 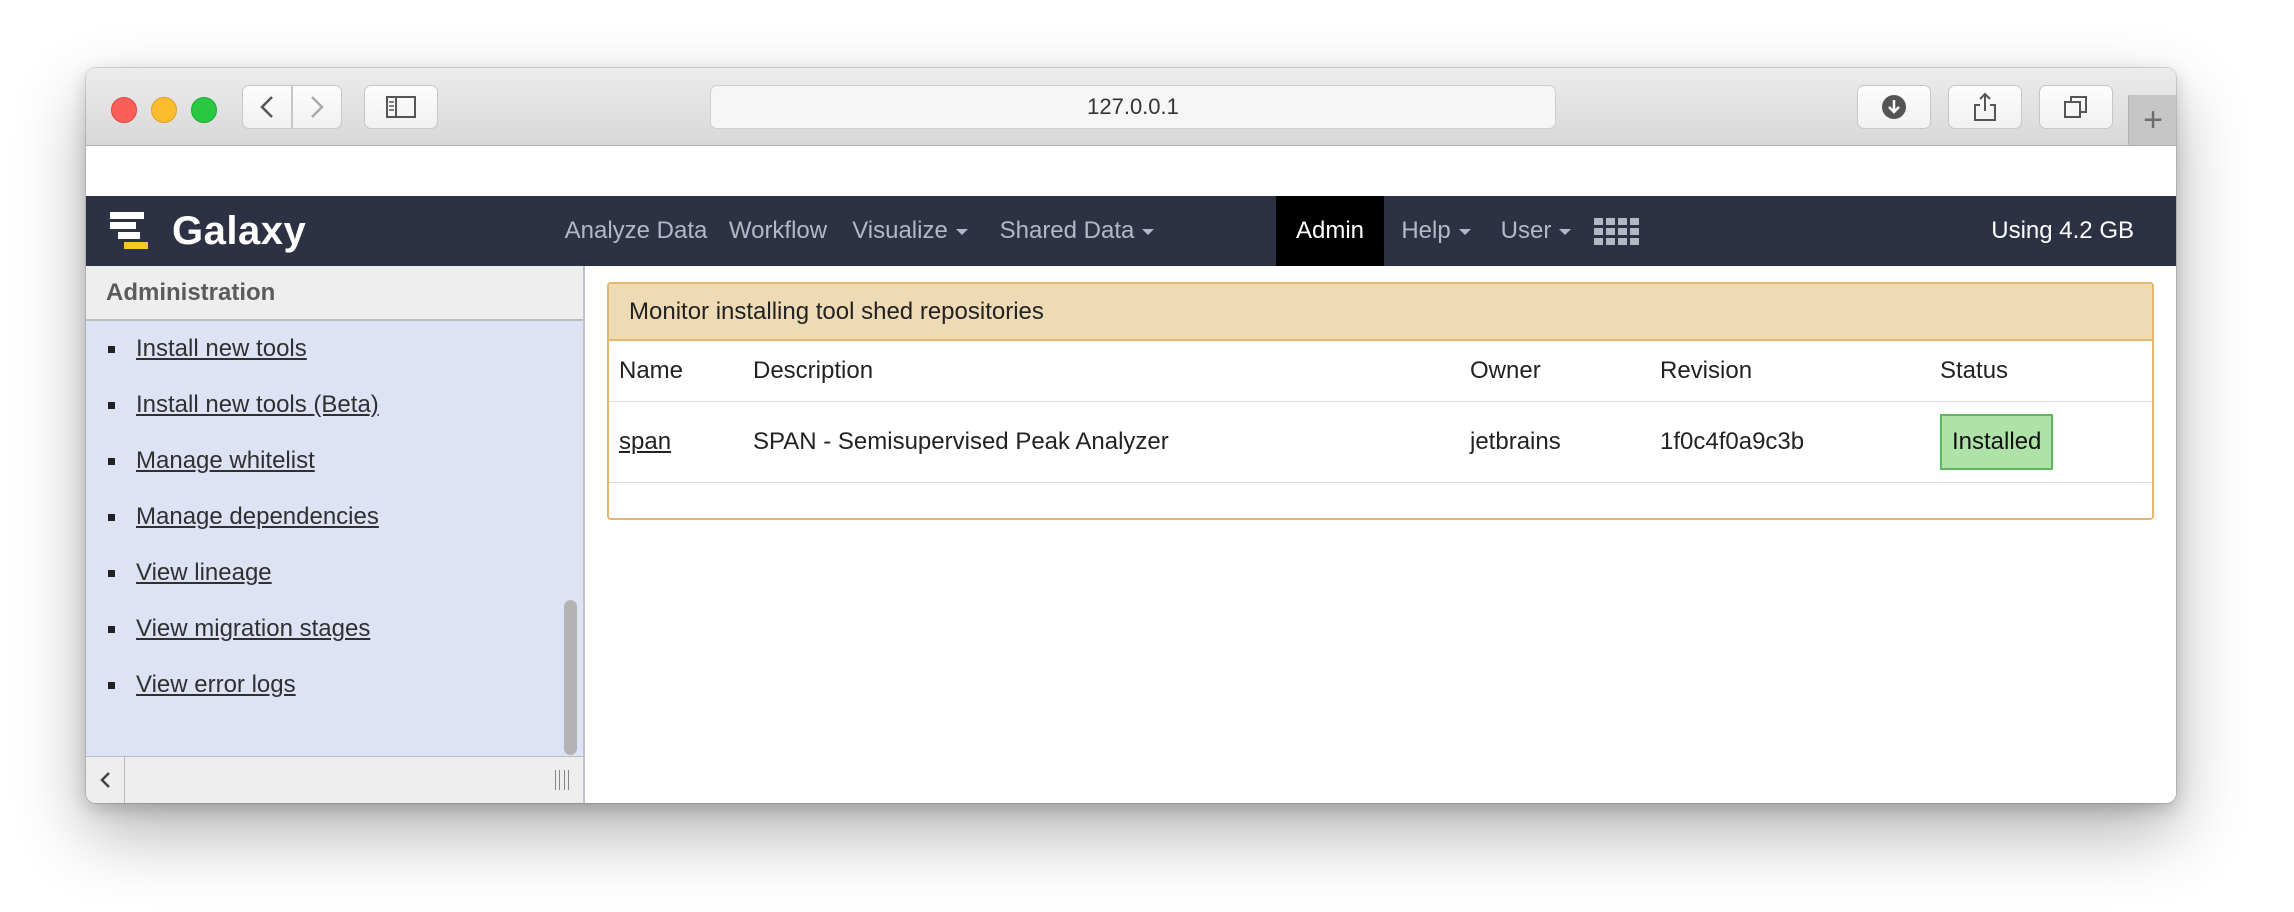 I want to click on quota-text: Using 4.2 GB, so click(x=2062, y=230).